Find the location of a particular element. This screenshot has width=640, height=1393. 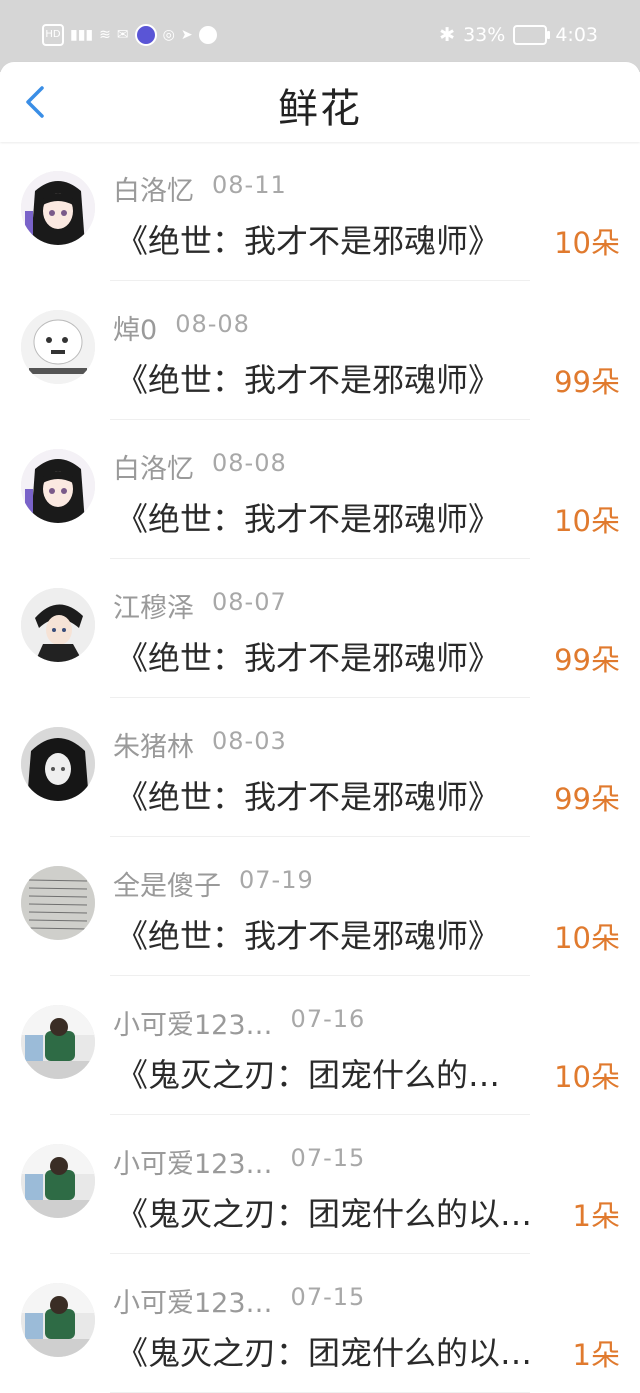

hd-icon: HD is located at coordinates (53, 35).